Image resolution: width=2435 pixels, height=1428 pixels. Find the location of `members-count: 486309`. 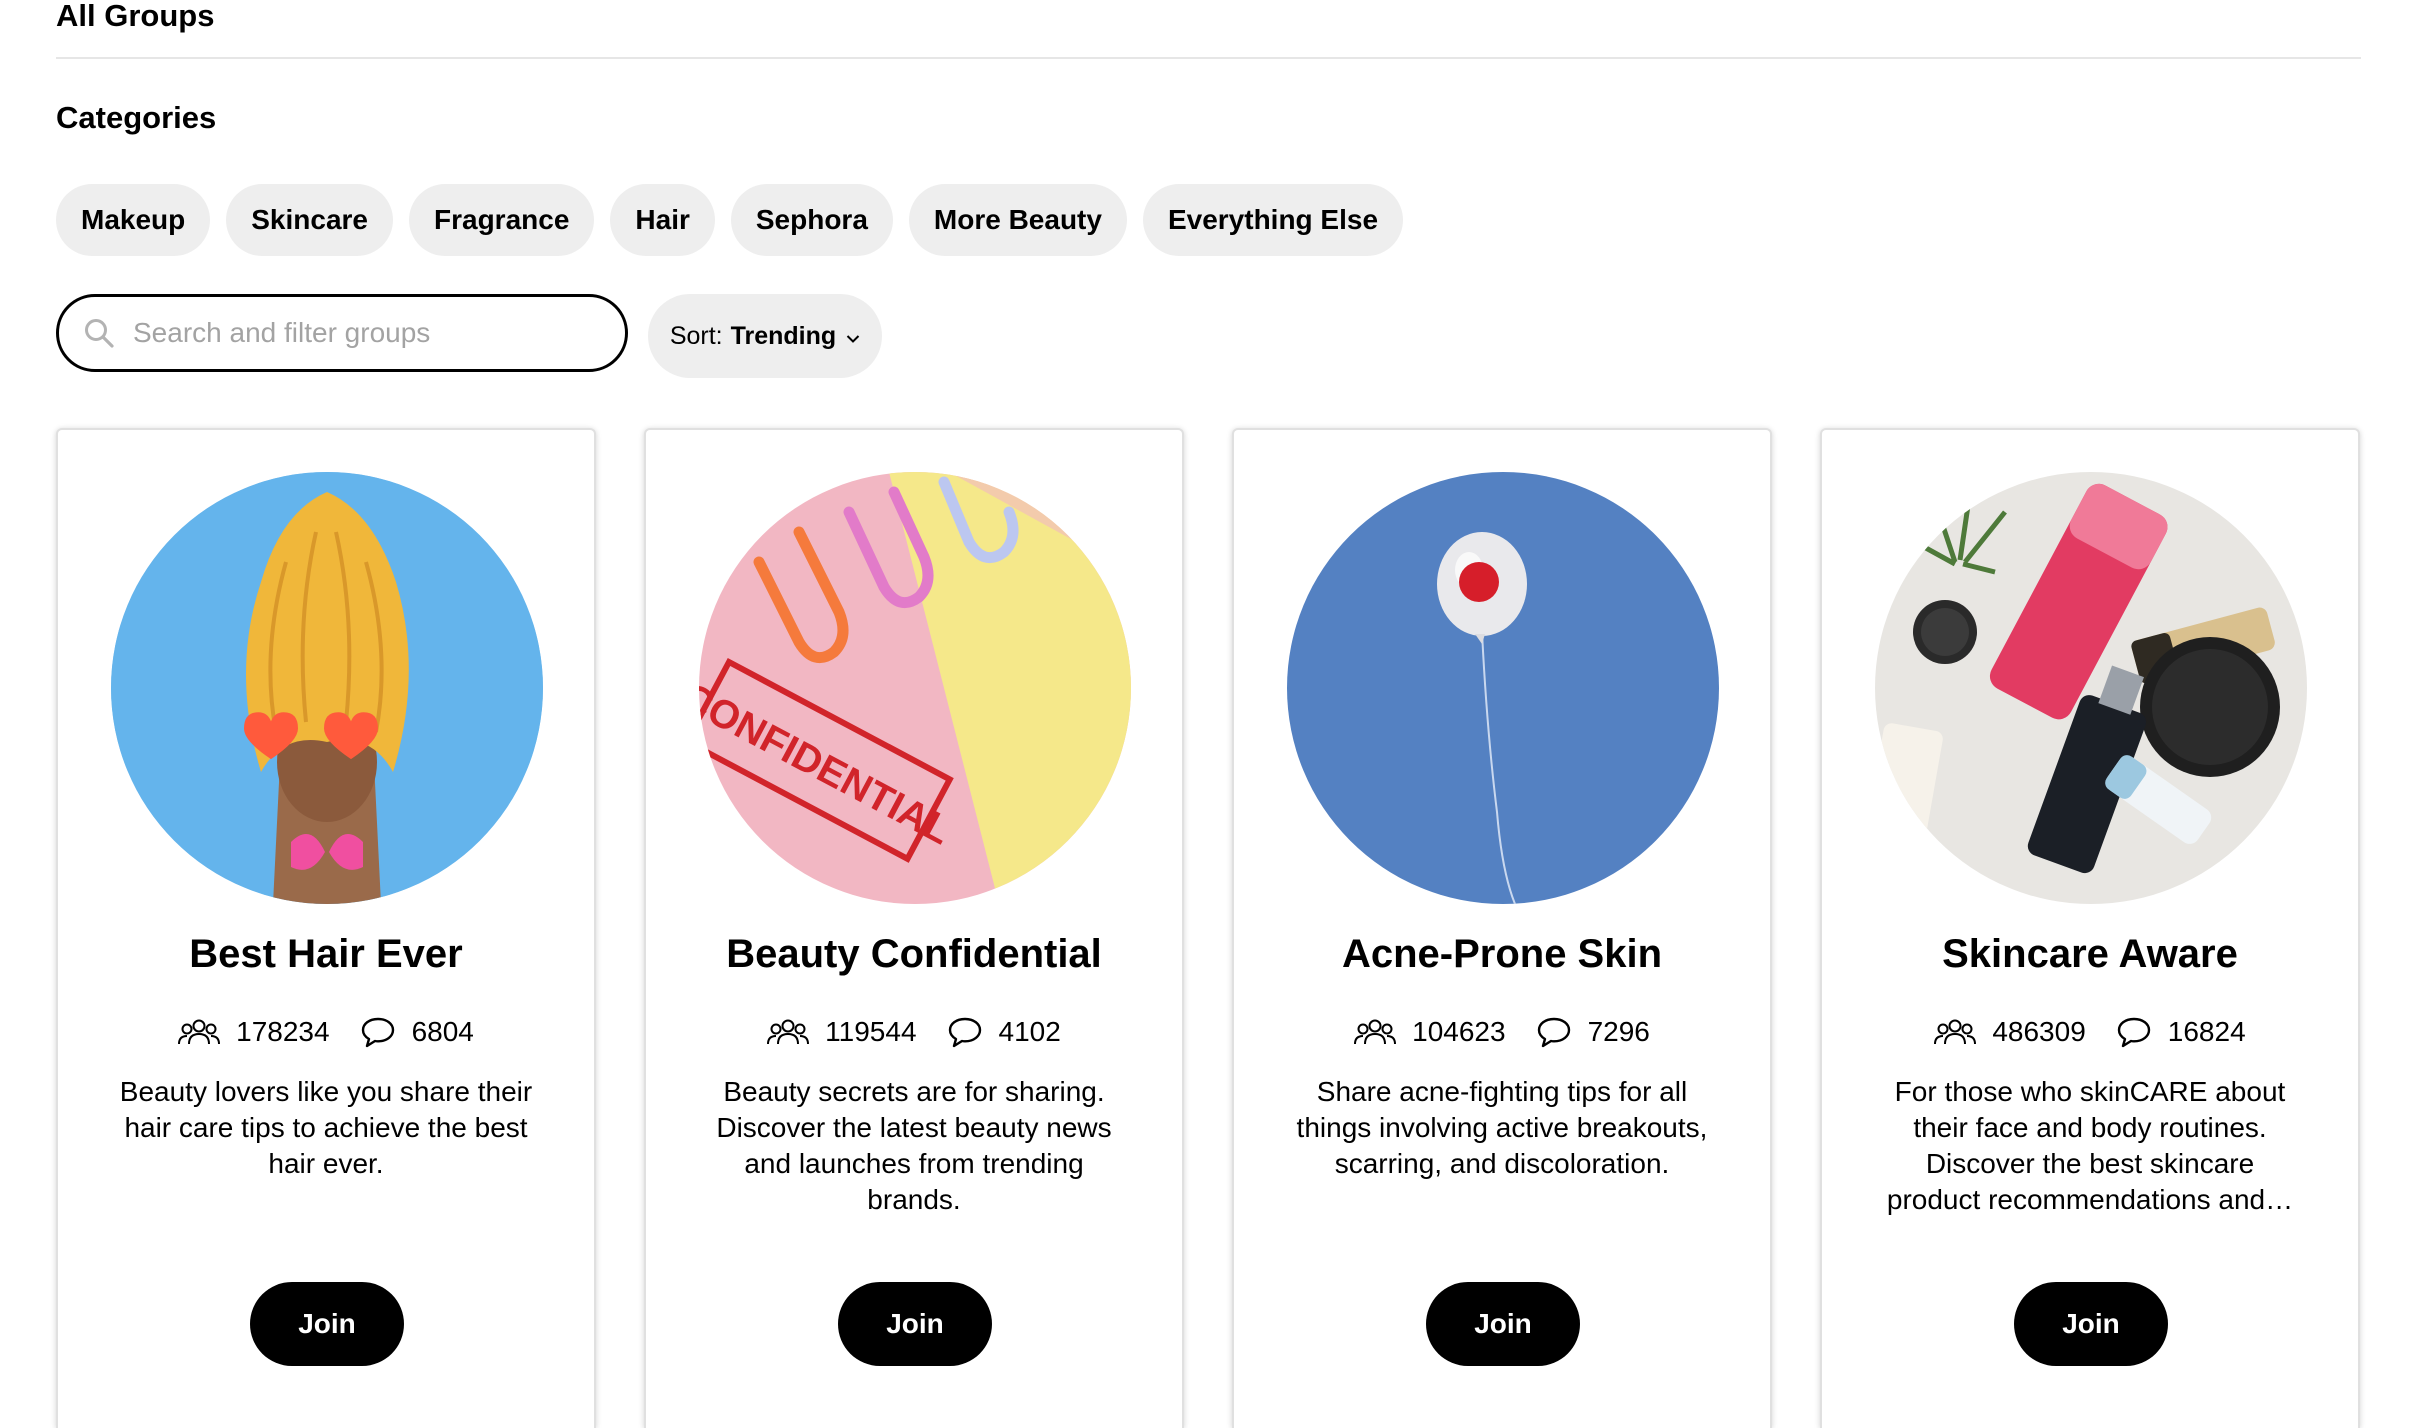

members-count: 486309 is located at coordinates (2010, 1032).